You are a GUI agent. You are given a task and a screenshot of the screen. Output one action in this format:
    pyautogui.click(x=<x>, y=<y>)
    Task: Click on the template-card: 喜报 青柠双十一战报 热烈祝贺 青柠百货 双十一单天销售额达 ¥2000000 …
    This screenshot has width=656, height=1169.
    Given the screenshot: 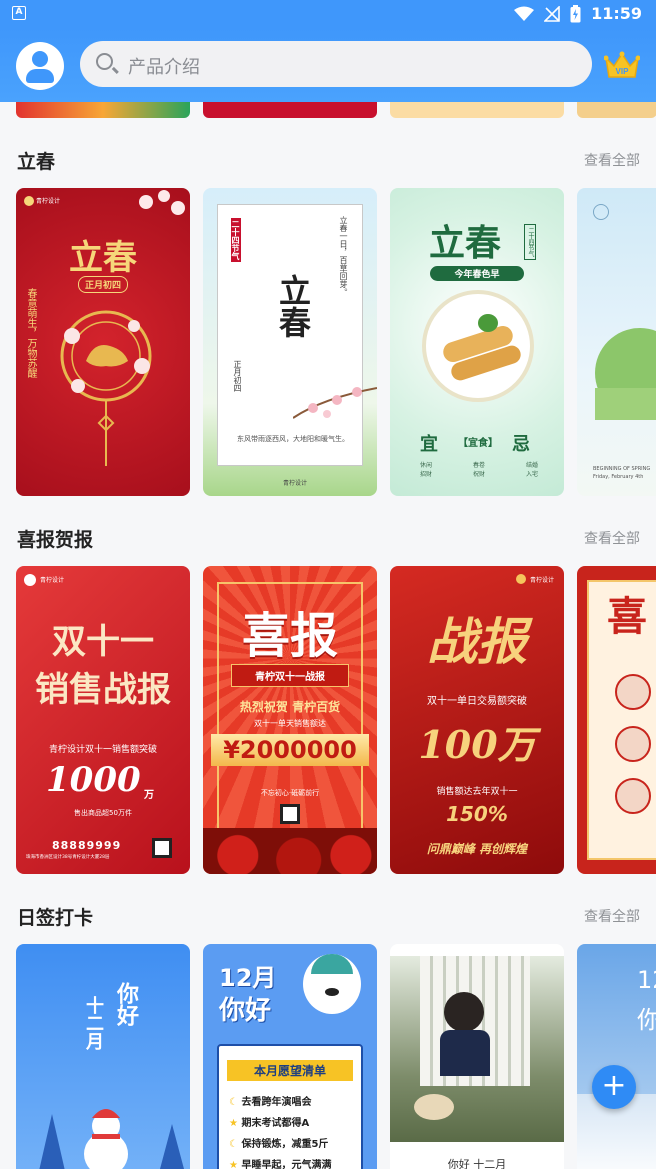 What is the action you would take?
    pyautogui.click(x=290, y=720)
    